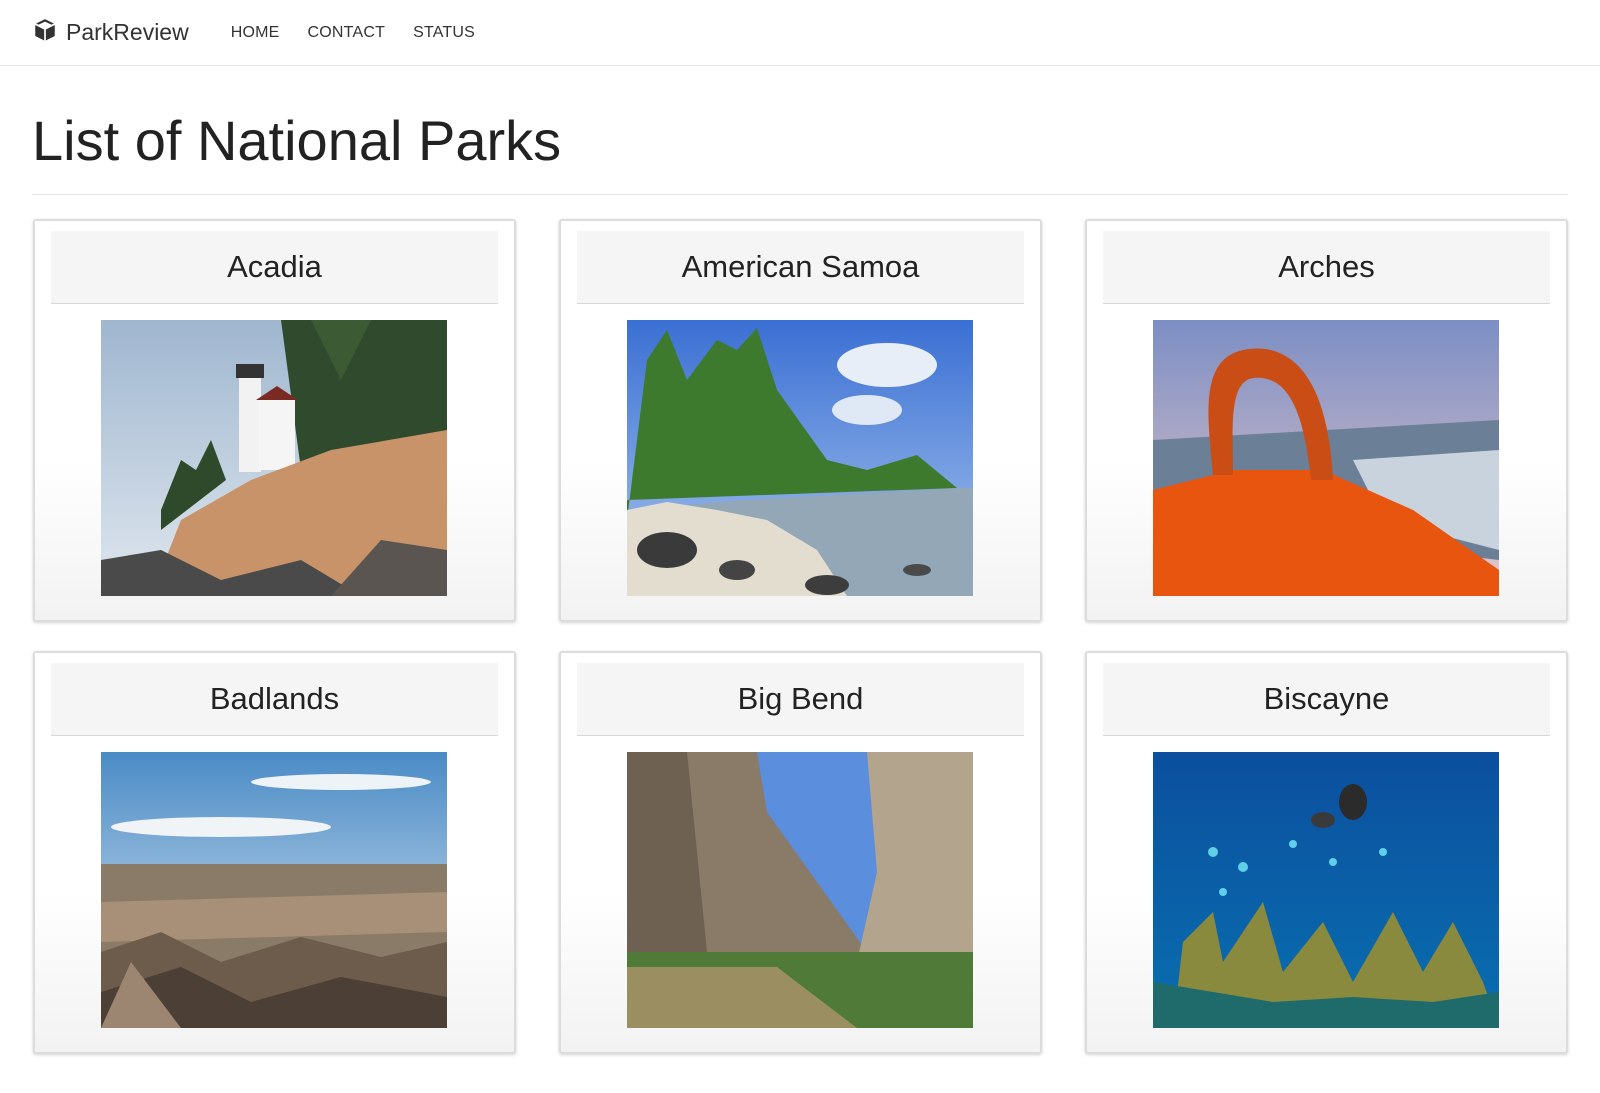 The image size is (1600, 1093). What do you see at coordinates (274, 458) in the screenshot?
I see `park-photo-acadia` at bounding box center [274, 458].